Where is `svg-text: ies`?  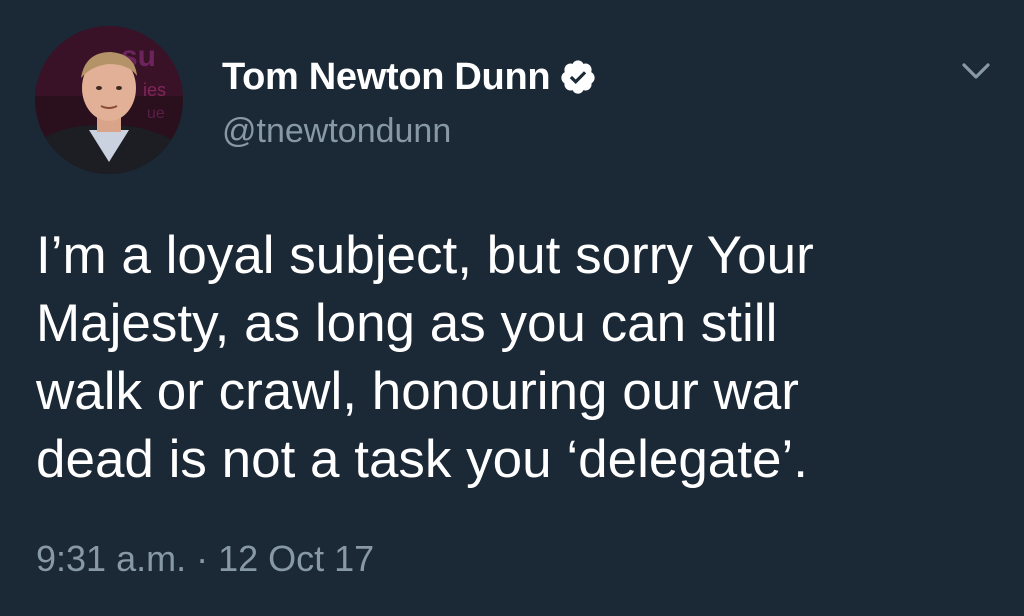 svg-text: ies is located at coordinates (154, 90).